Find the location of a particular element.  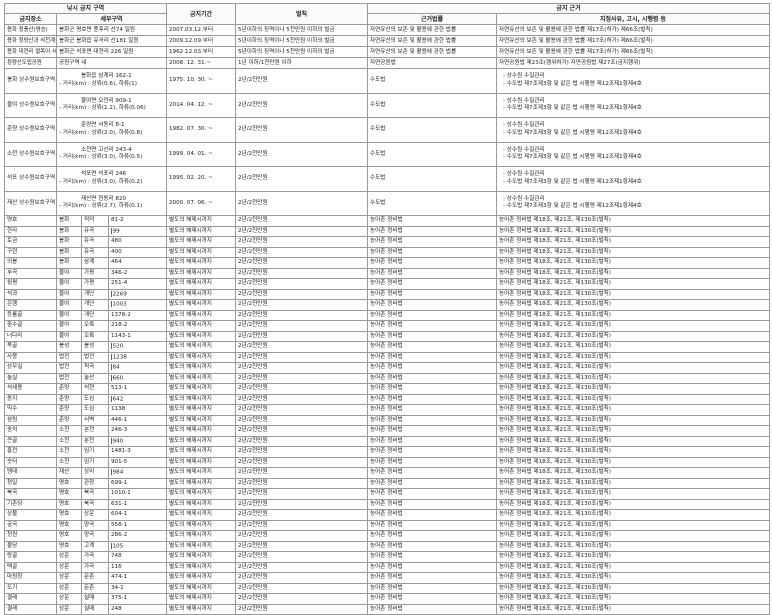

township-cell: 춘양 is located at coordinates (69, 410).